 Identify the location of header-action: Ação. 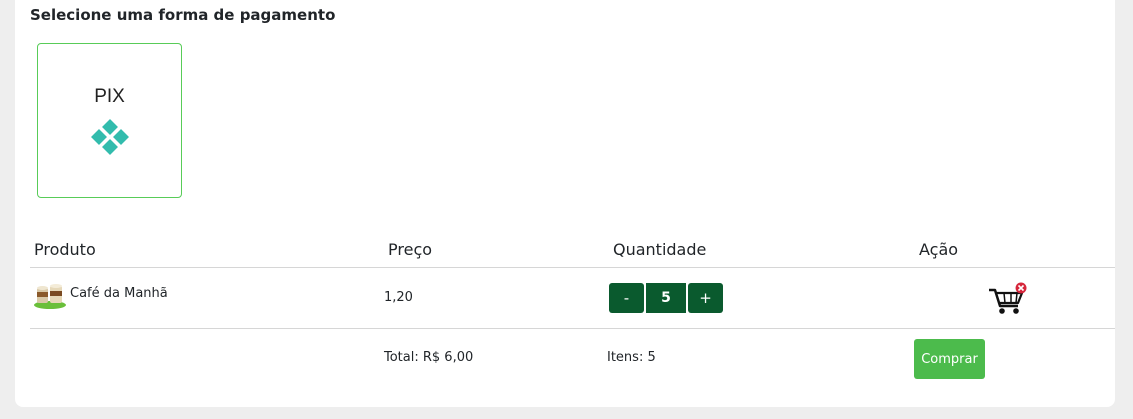
(939, 249).